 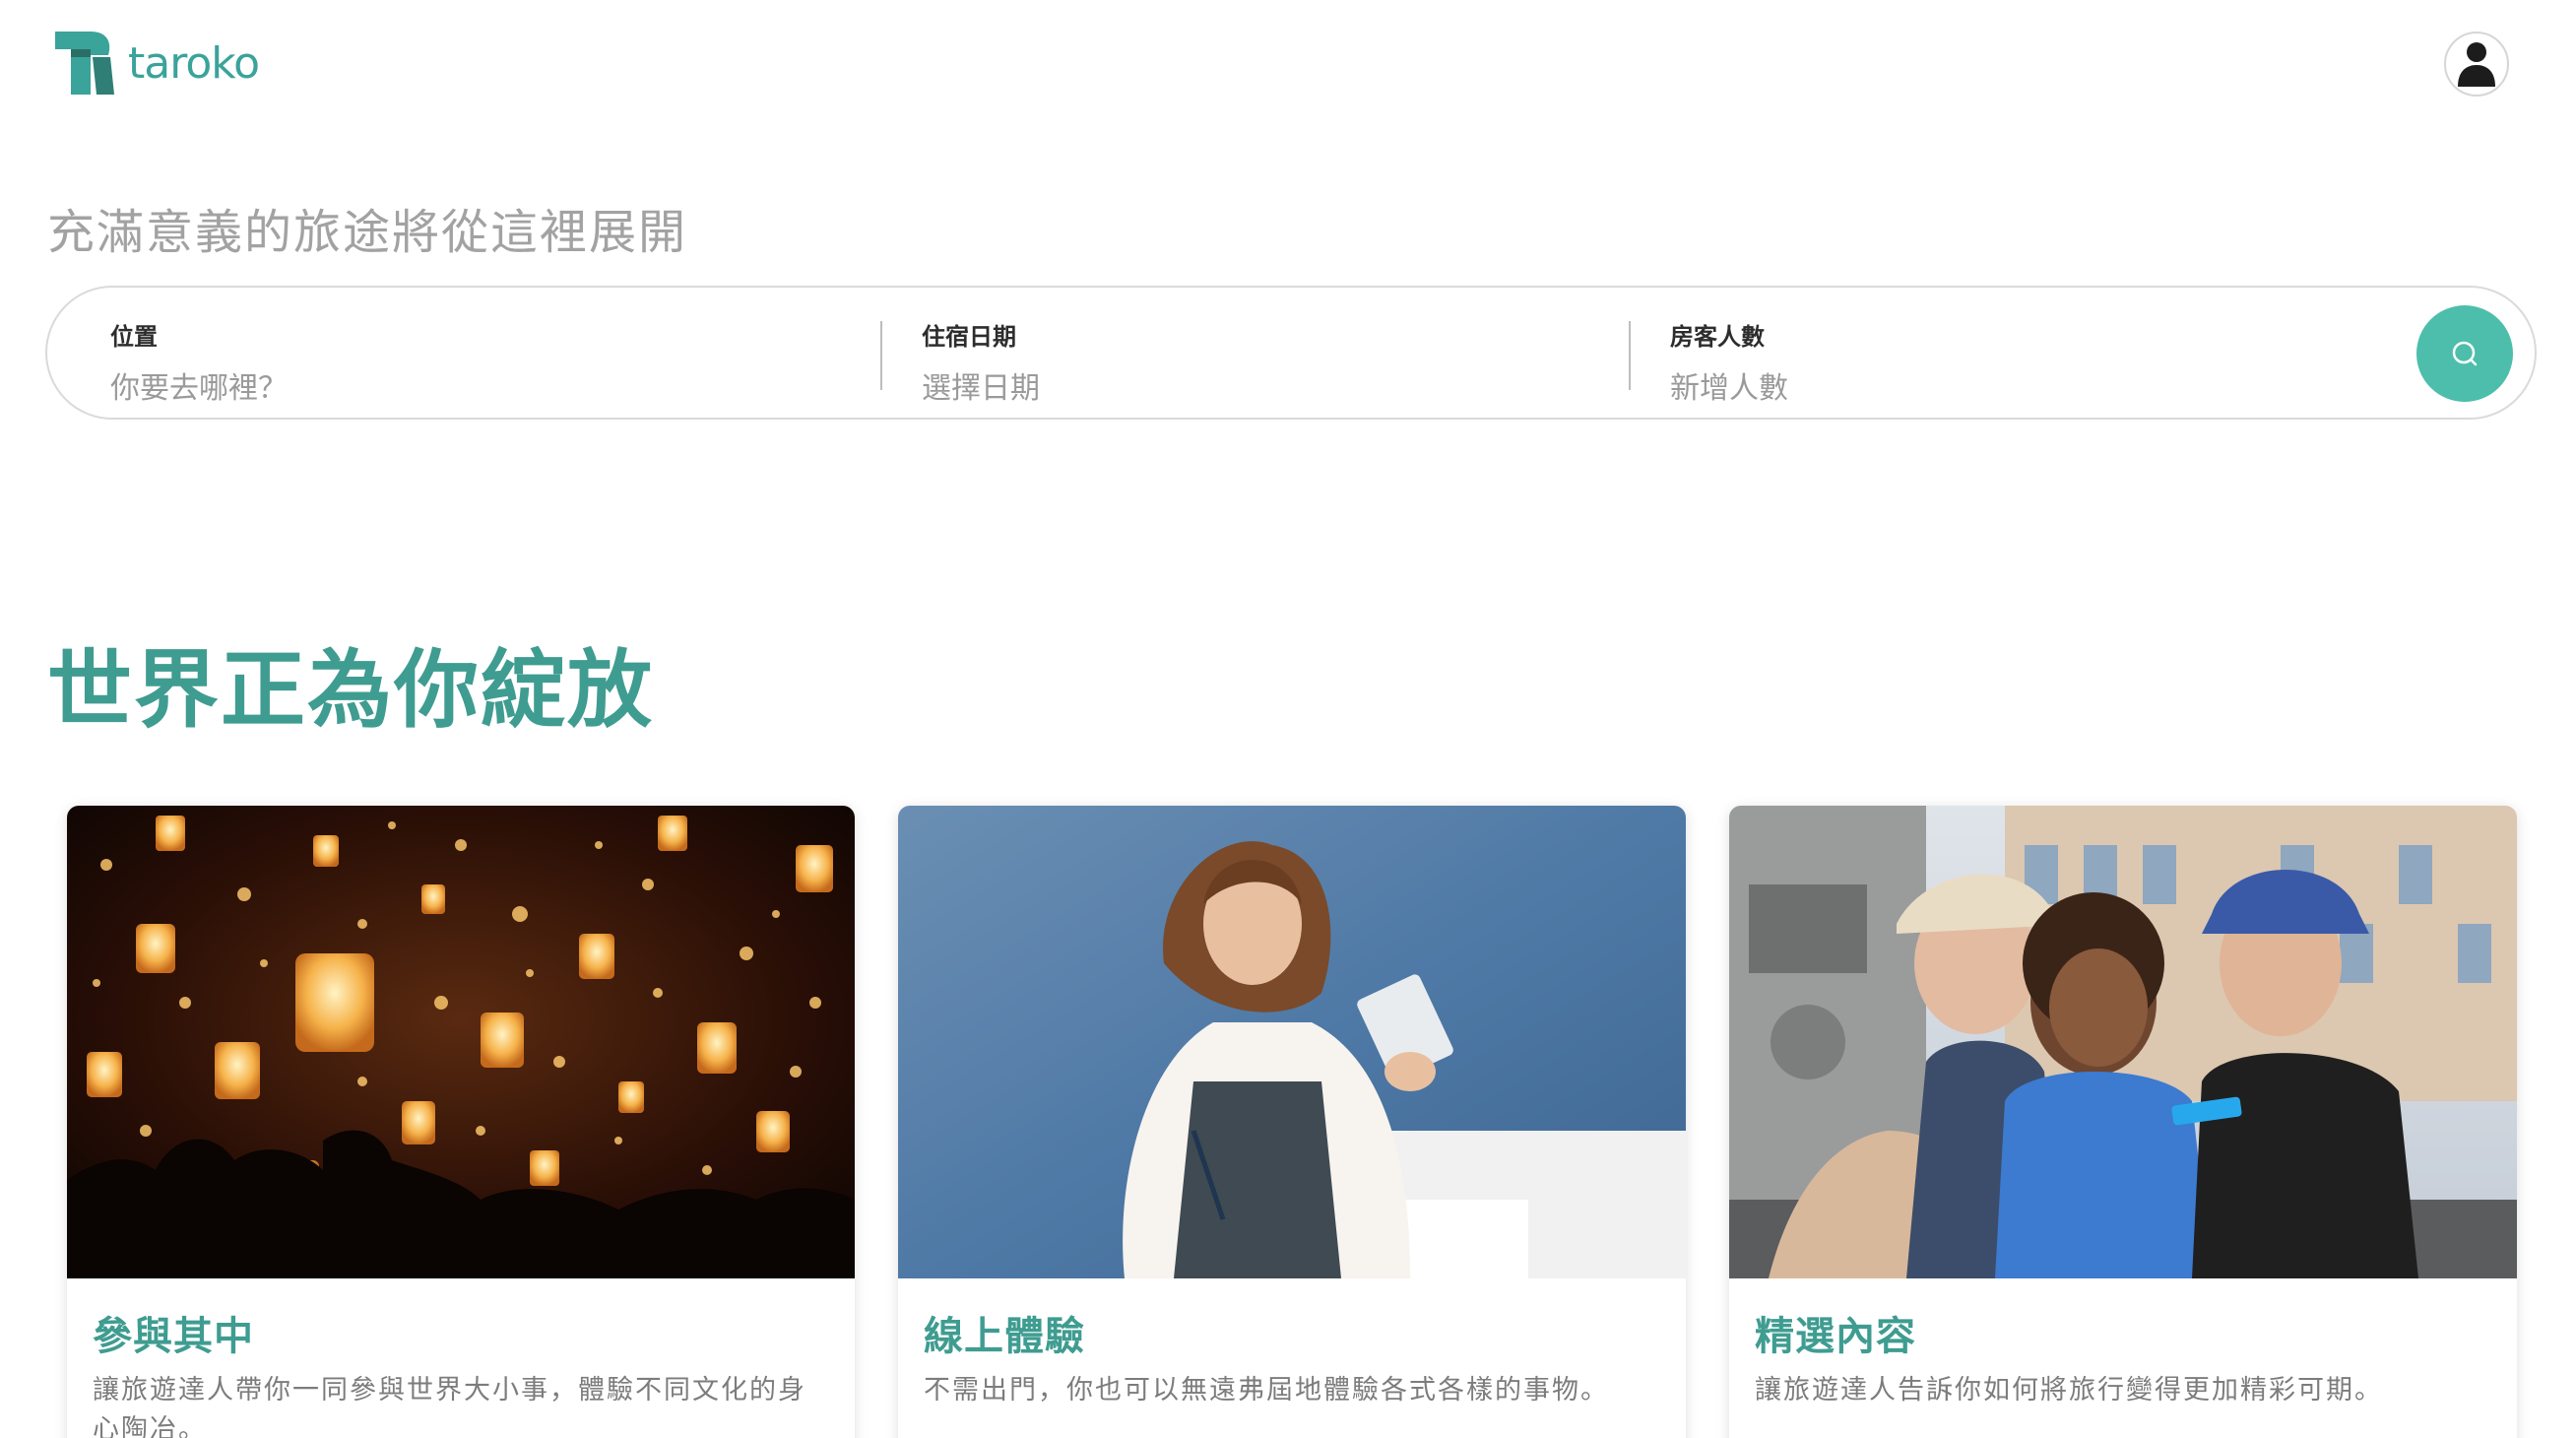 I want to click on guests-field: 房客人數 新增人數, so click(x=1729, y=362).